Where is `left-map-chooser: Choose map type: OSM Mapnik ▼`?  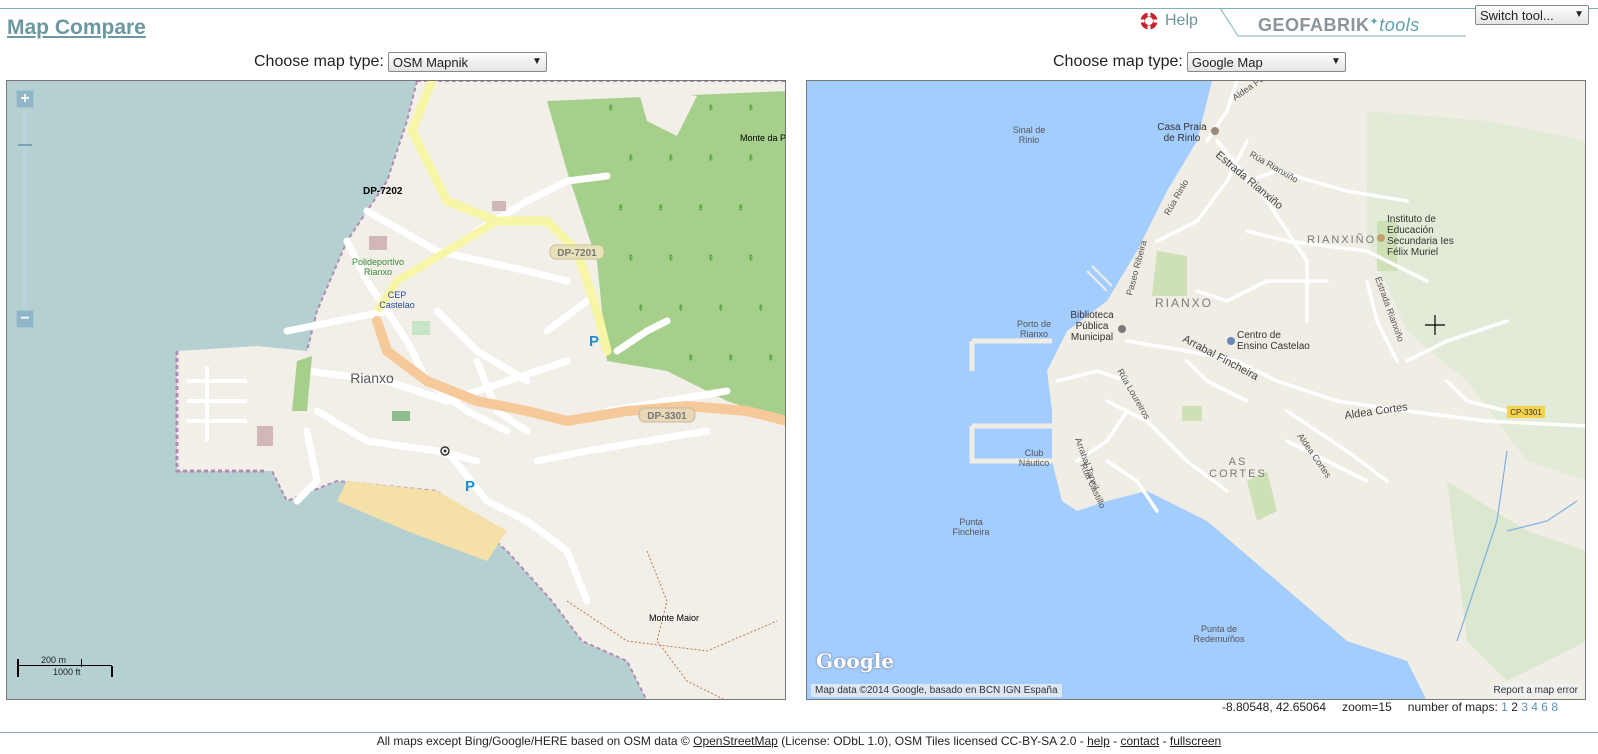 left-map-chooser: Choose map type: OSM Mapnik ▼ is located at coordinates (400, 62).